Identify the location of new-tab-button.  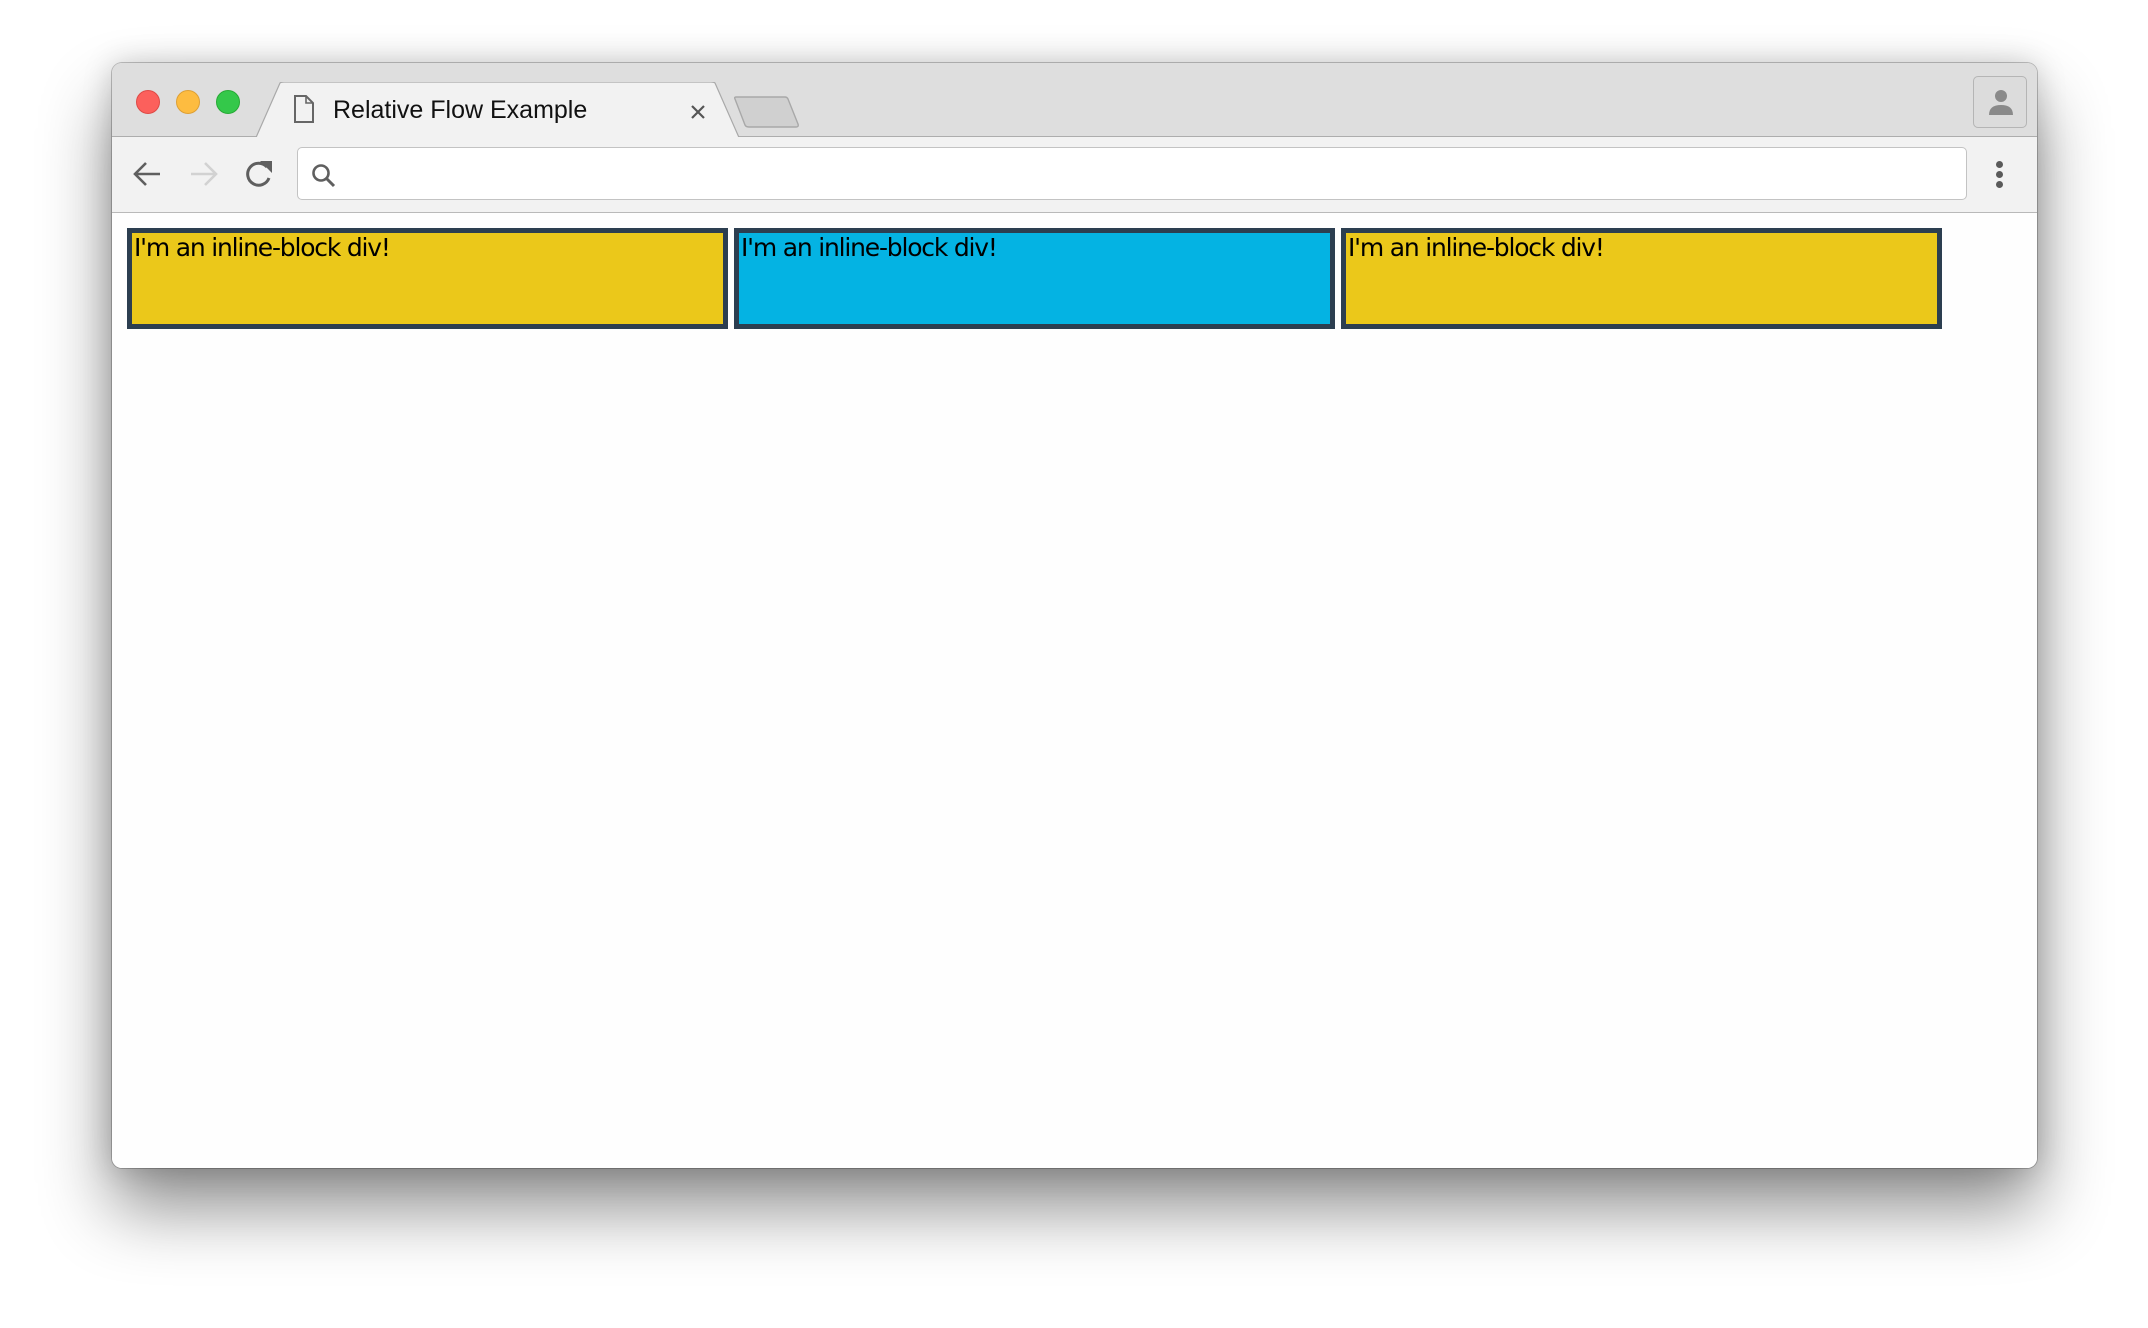
(766, 112).